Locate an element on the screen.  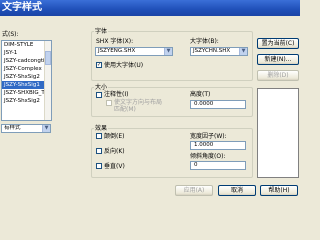
text-preview is located at coordinates (278, 133).